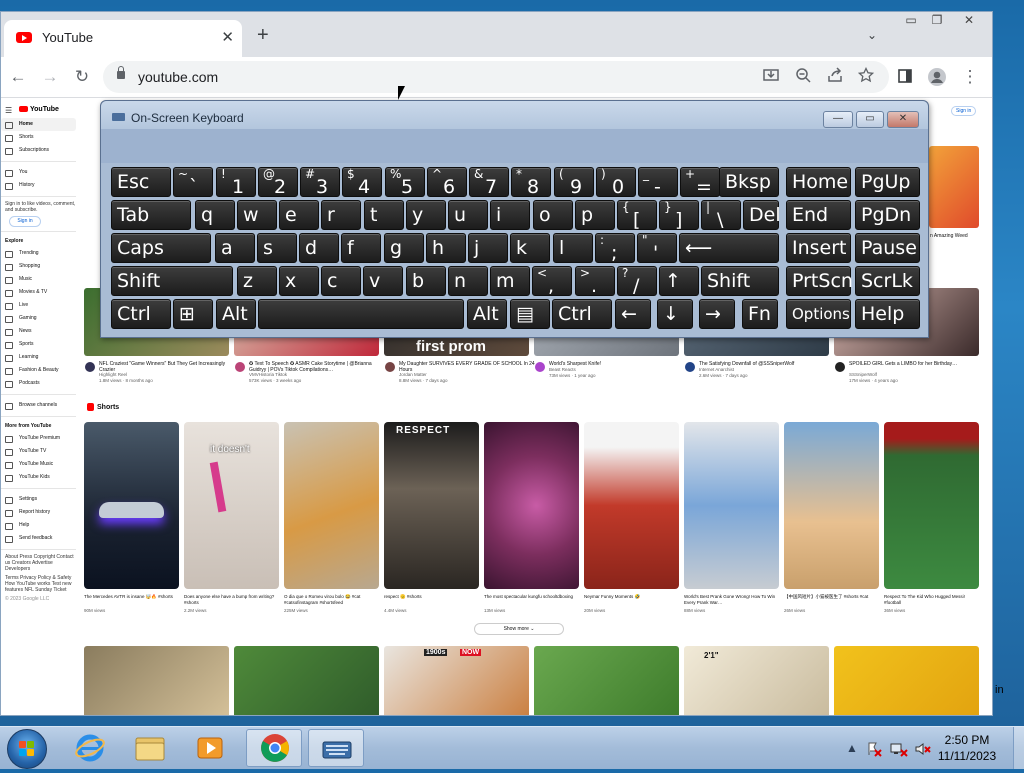  I want to click on sidebar-item-podcasts: Podcasts, so click(38, 383).